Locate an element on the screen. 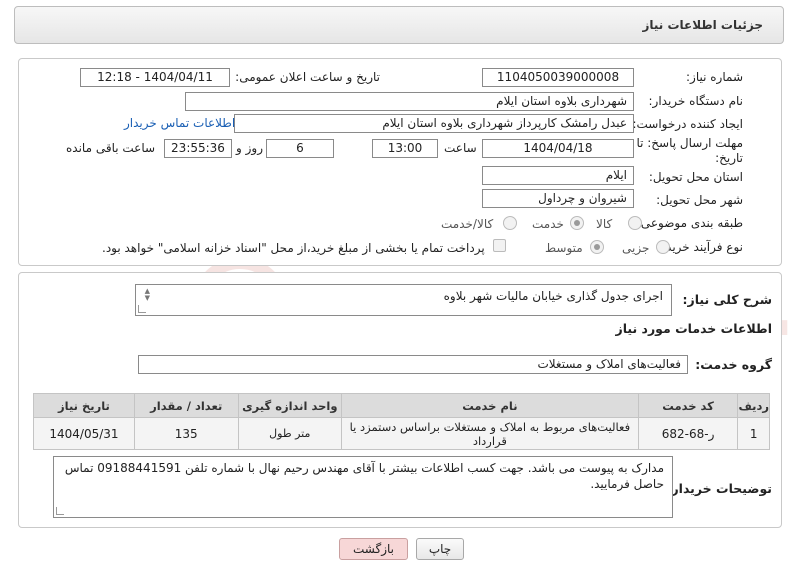 The height and width of the screenshot is (574, 788). deadline-date-field: 1404/04/18 is located at coordinates (558, 148).